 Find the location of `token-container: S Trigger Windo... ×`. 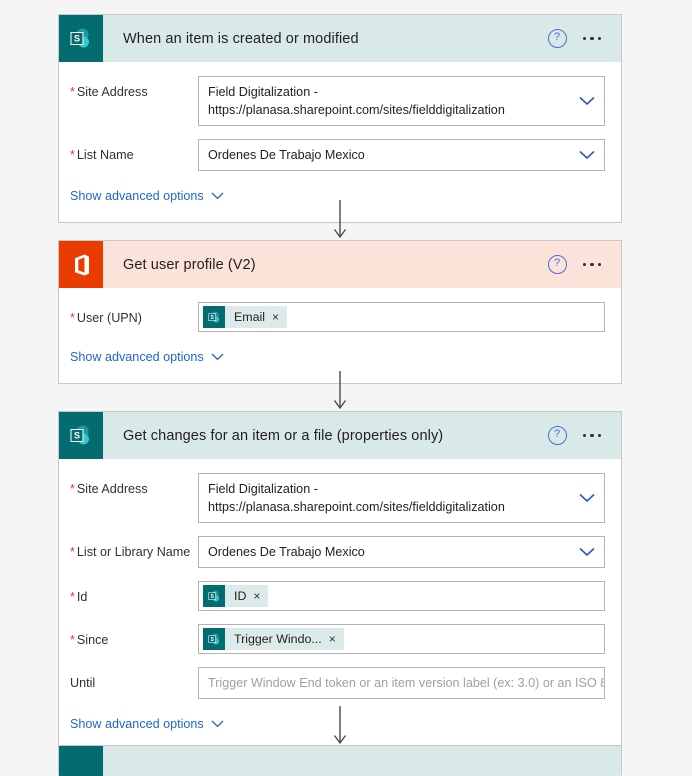

token-container: S Trigger Windo... × is located at coordinates (401, 639).